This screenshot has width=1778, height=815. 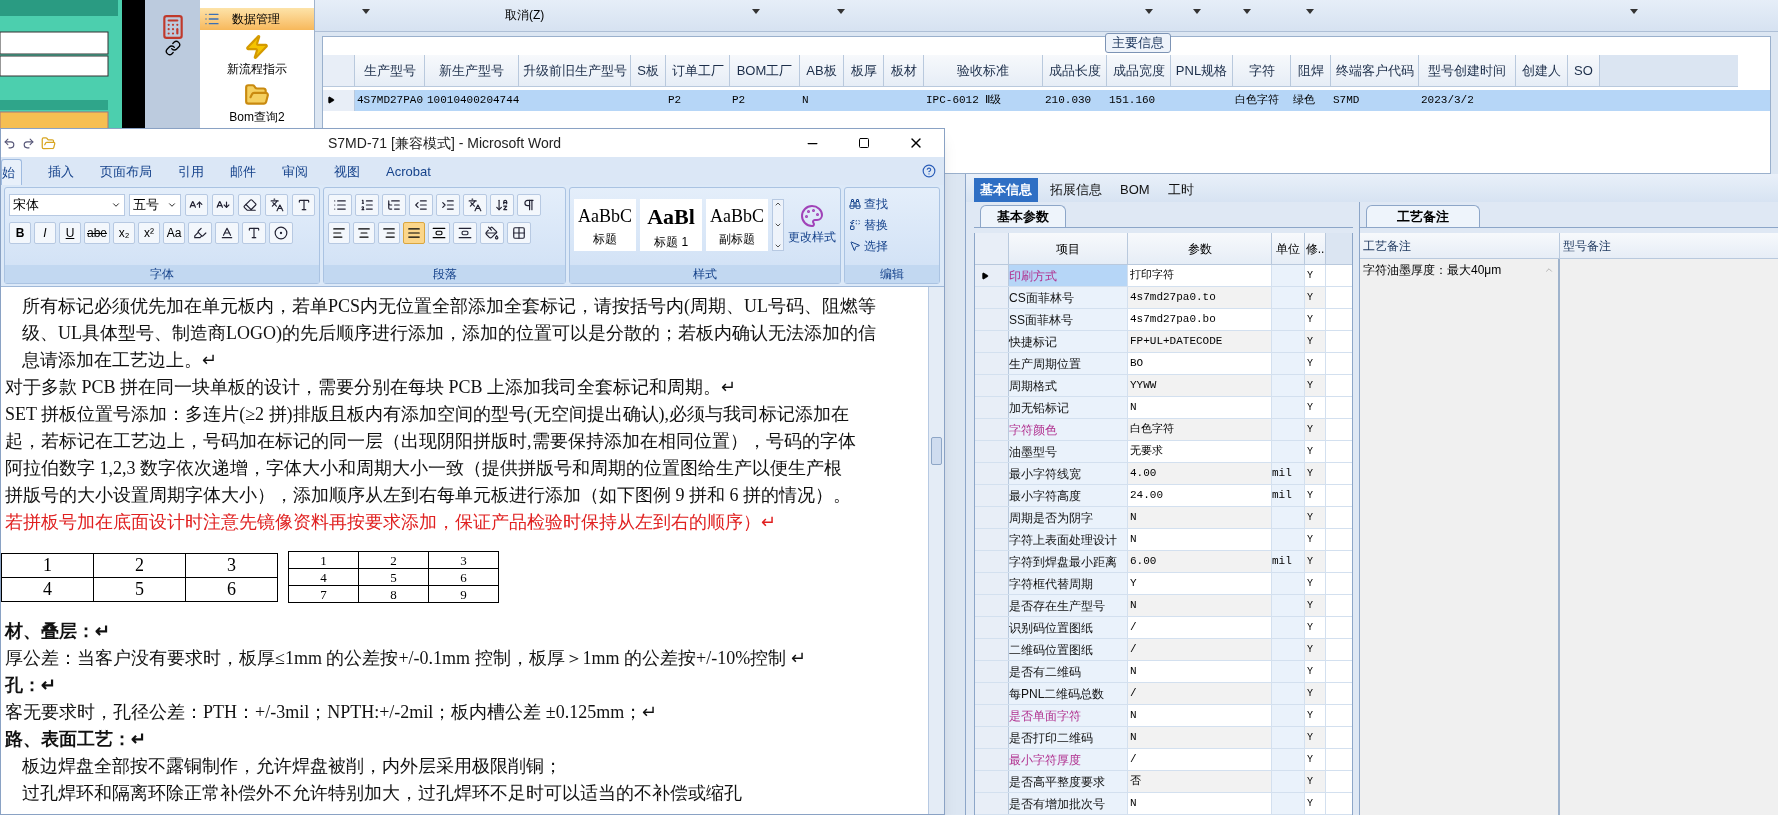 What do you see at coordinates (904, 70) in the screenshot?
I see `column-header: 板材` at bounding box center [904, 70].